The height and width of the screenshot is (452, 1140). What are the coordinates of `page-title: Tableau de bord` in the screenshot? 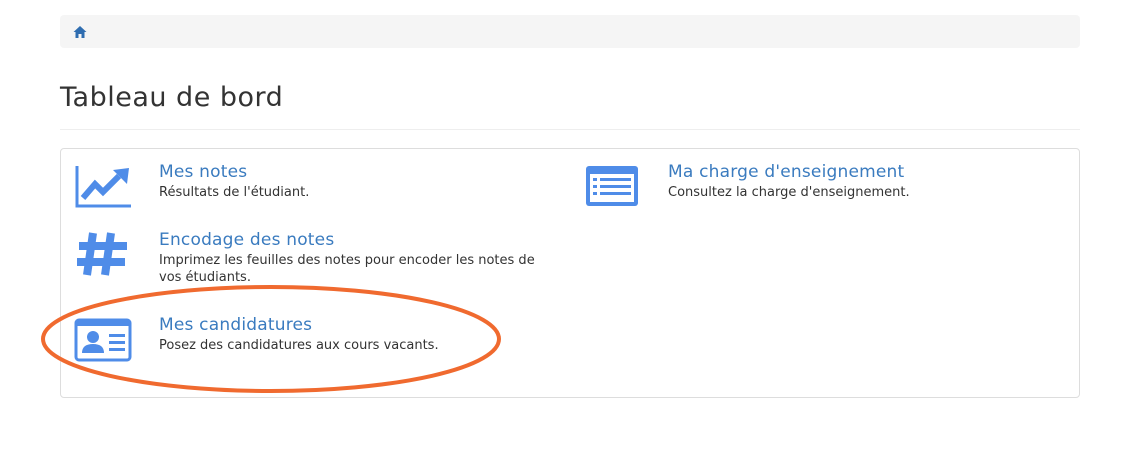 It's located at (172, 97).